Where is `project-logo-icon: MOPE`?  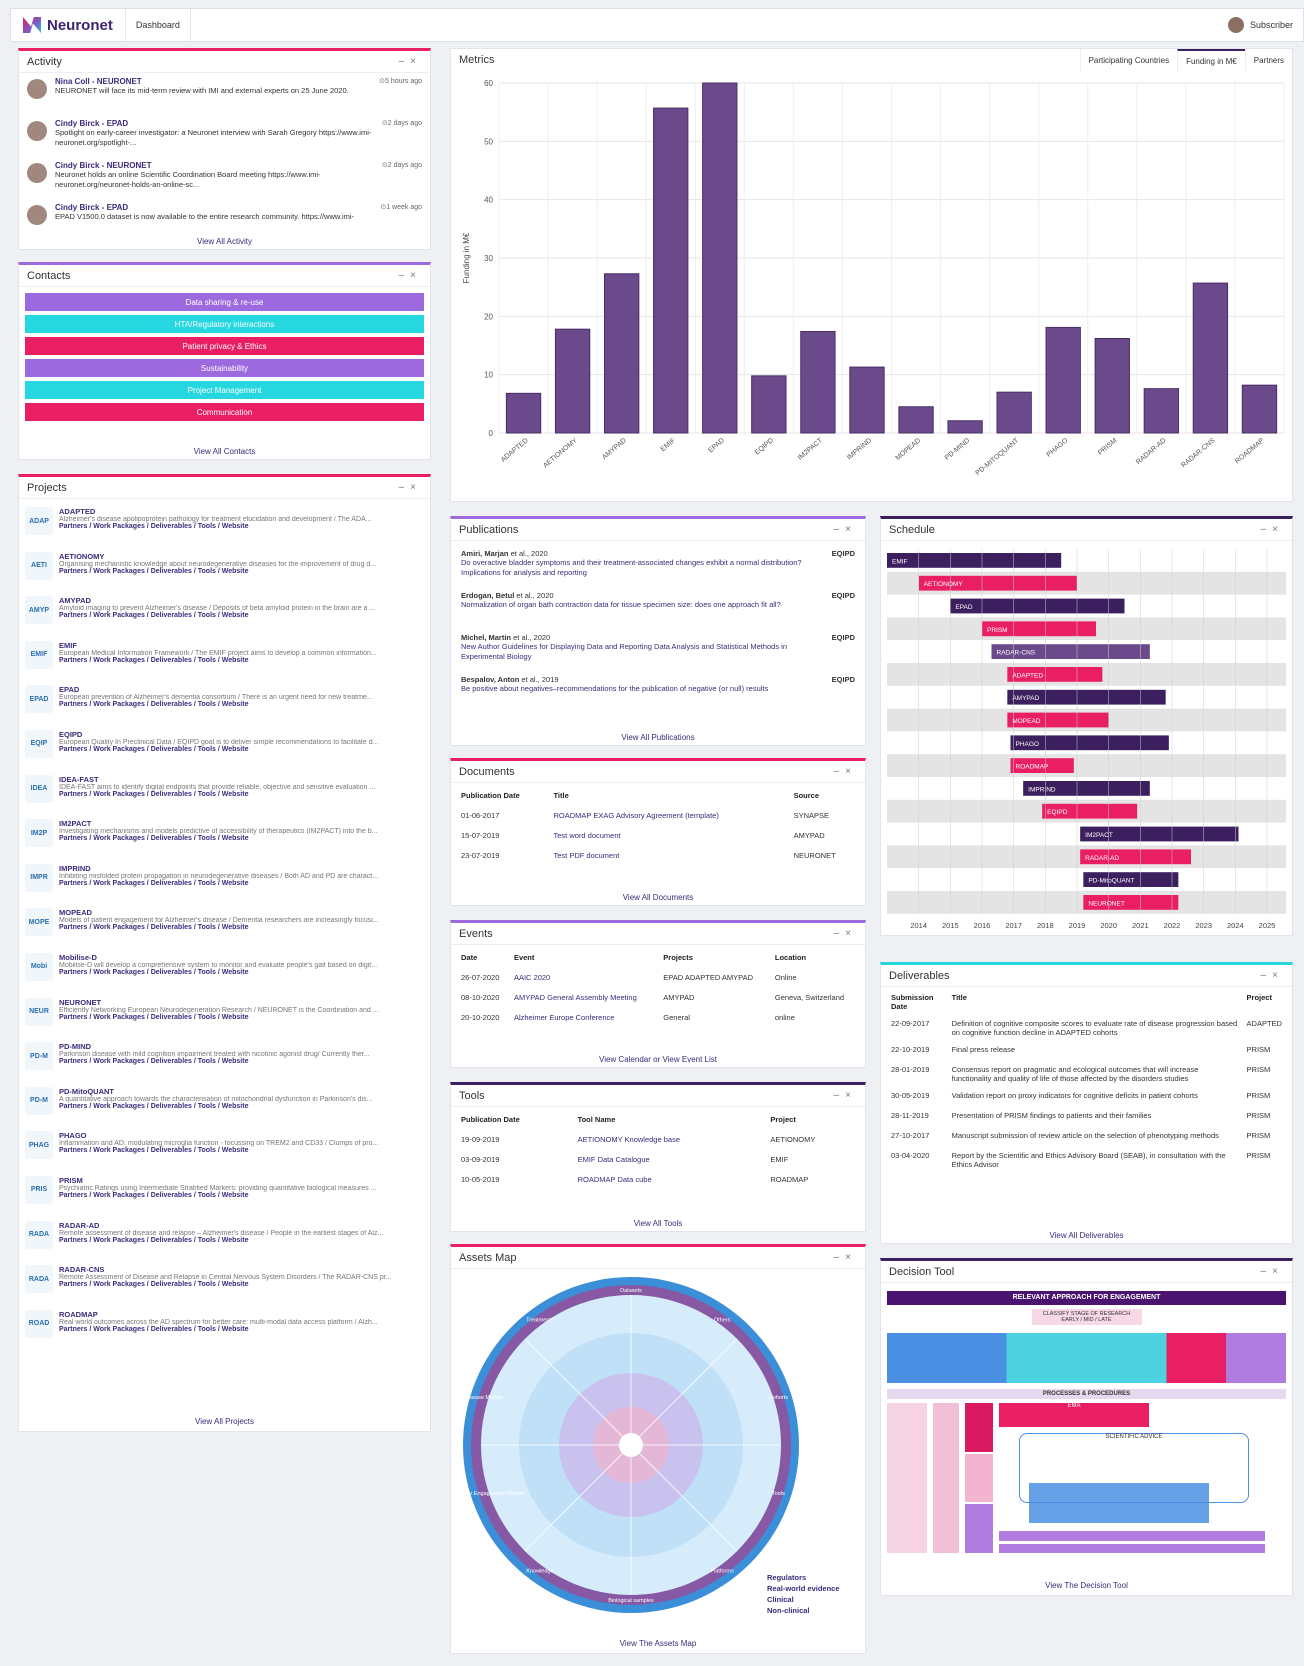
project-logo-icon: MOPE is located at coordinates (39, 922).